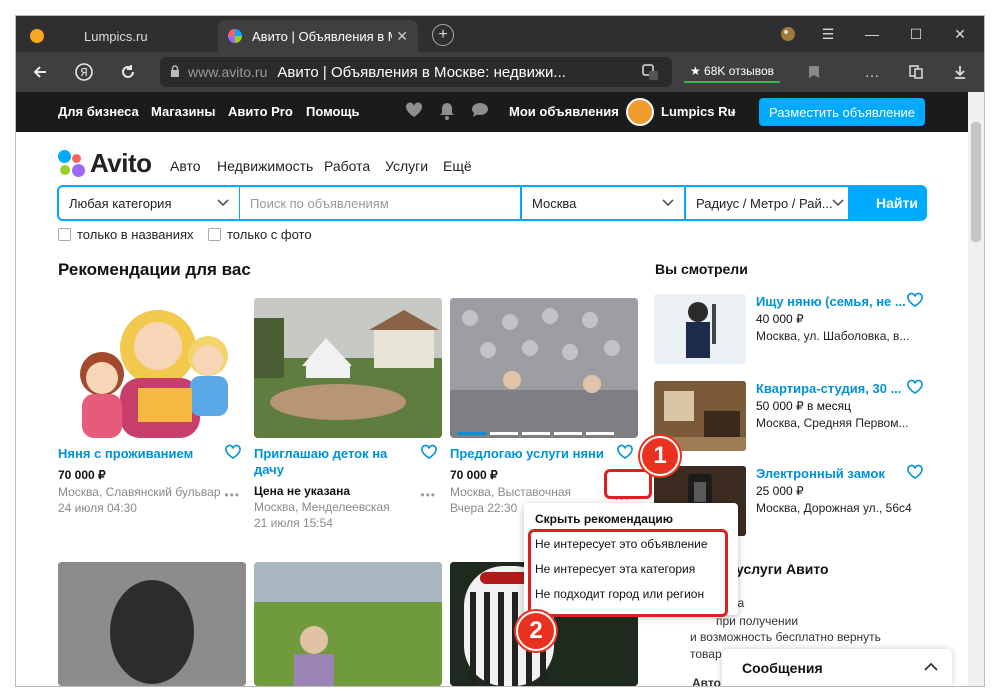  What do you see at coordinates (121, 163) in the screenshot?
I see `logo-text: Avito` at bounding box center [121, 163].